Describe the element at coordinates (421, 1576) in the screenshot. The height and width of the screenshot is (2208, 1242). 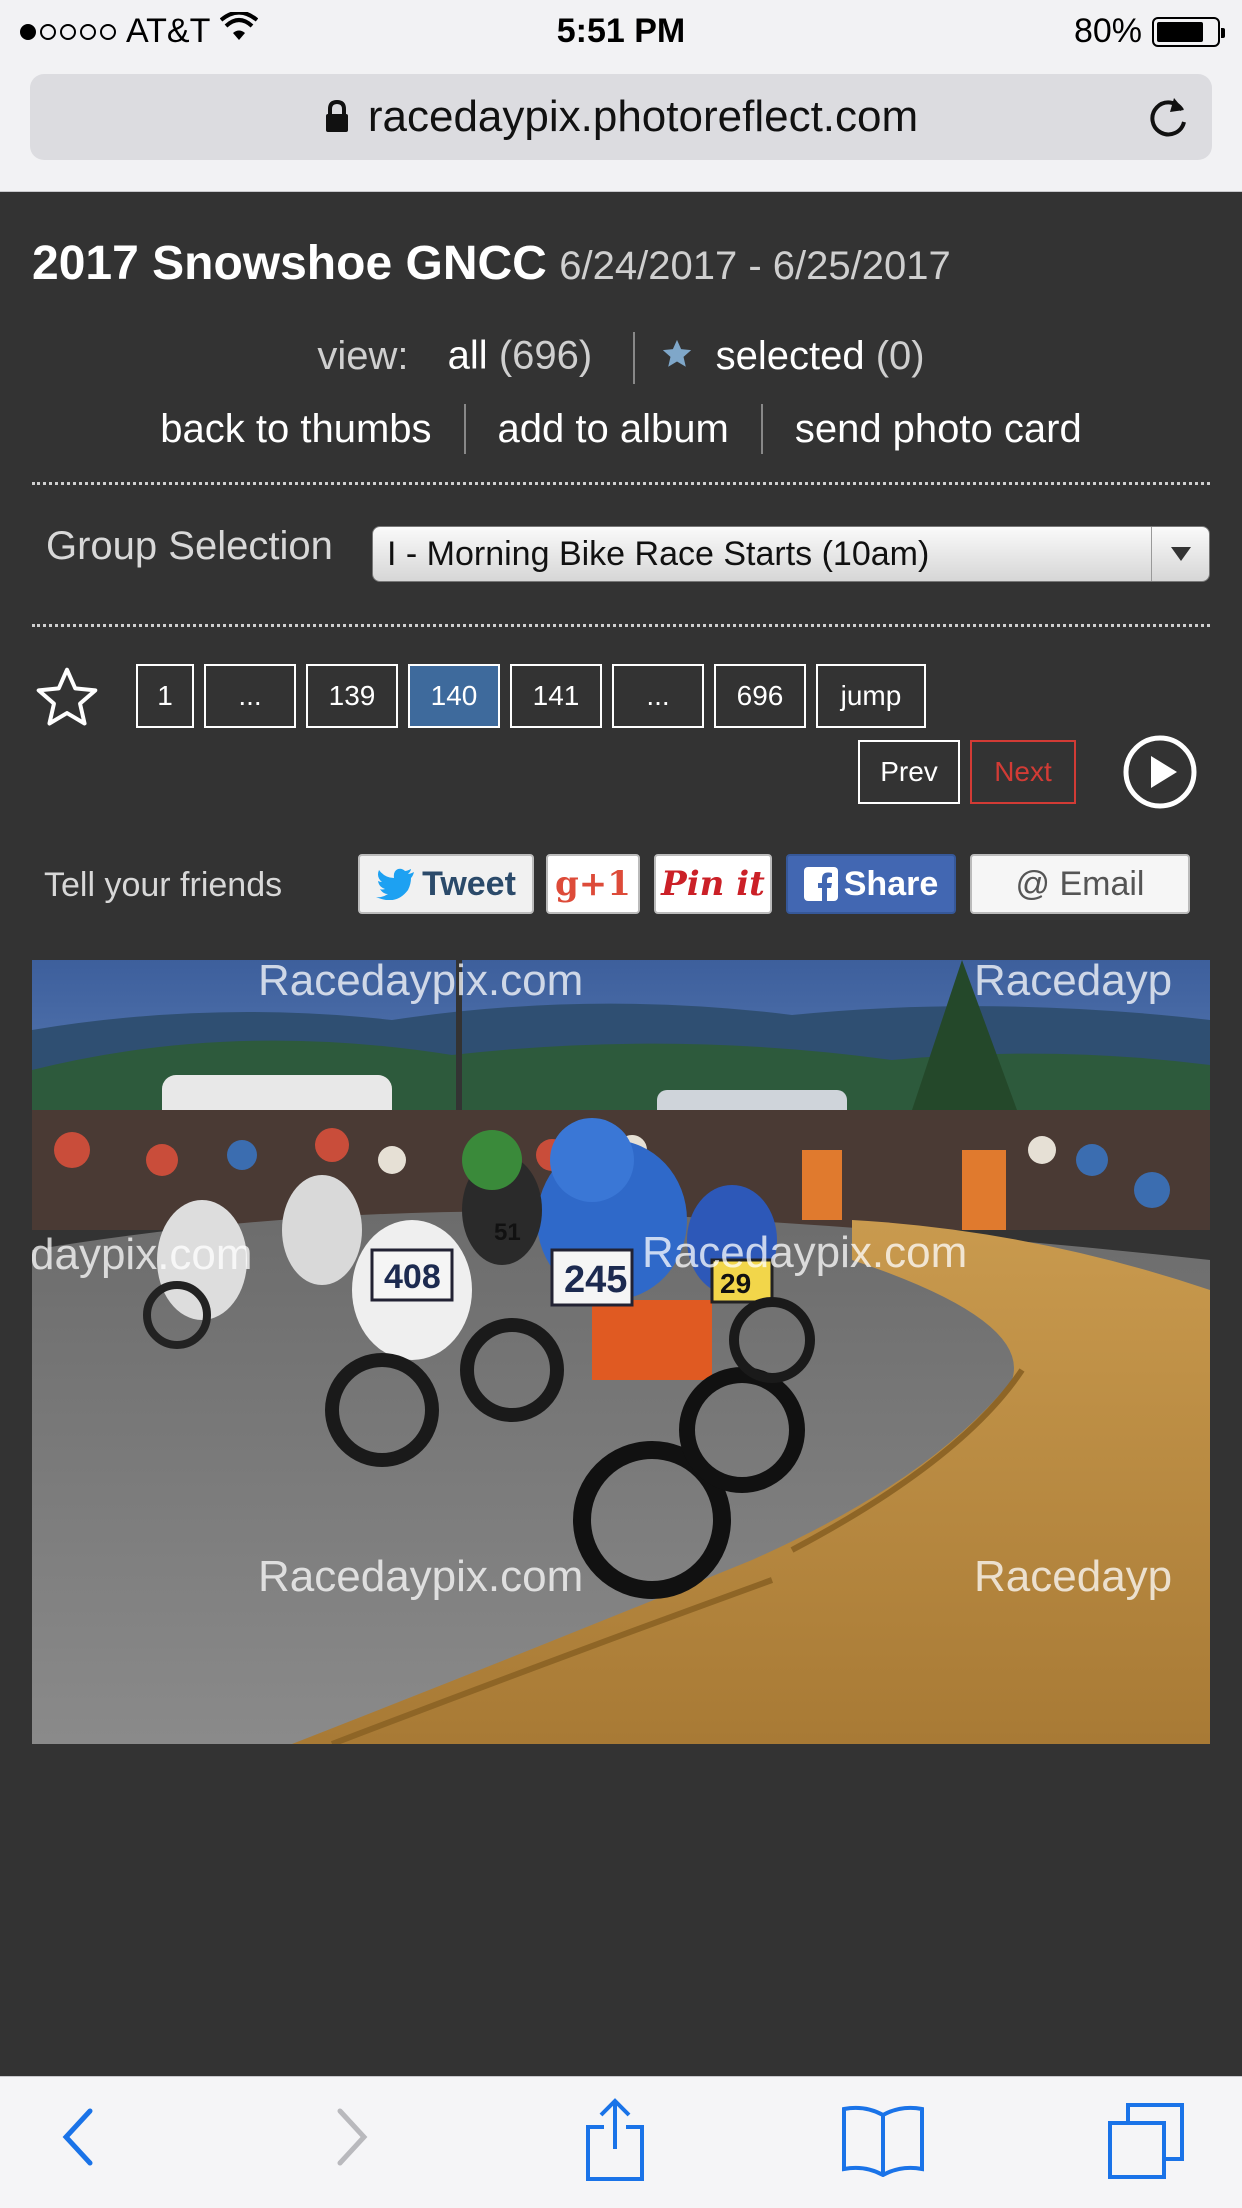
I see `watermark-bottom: Racedaypix.com` at that location.